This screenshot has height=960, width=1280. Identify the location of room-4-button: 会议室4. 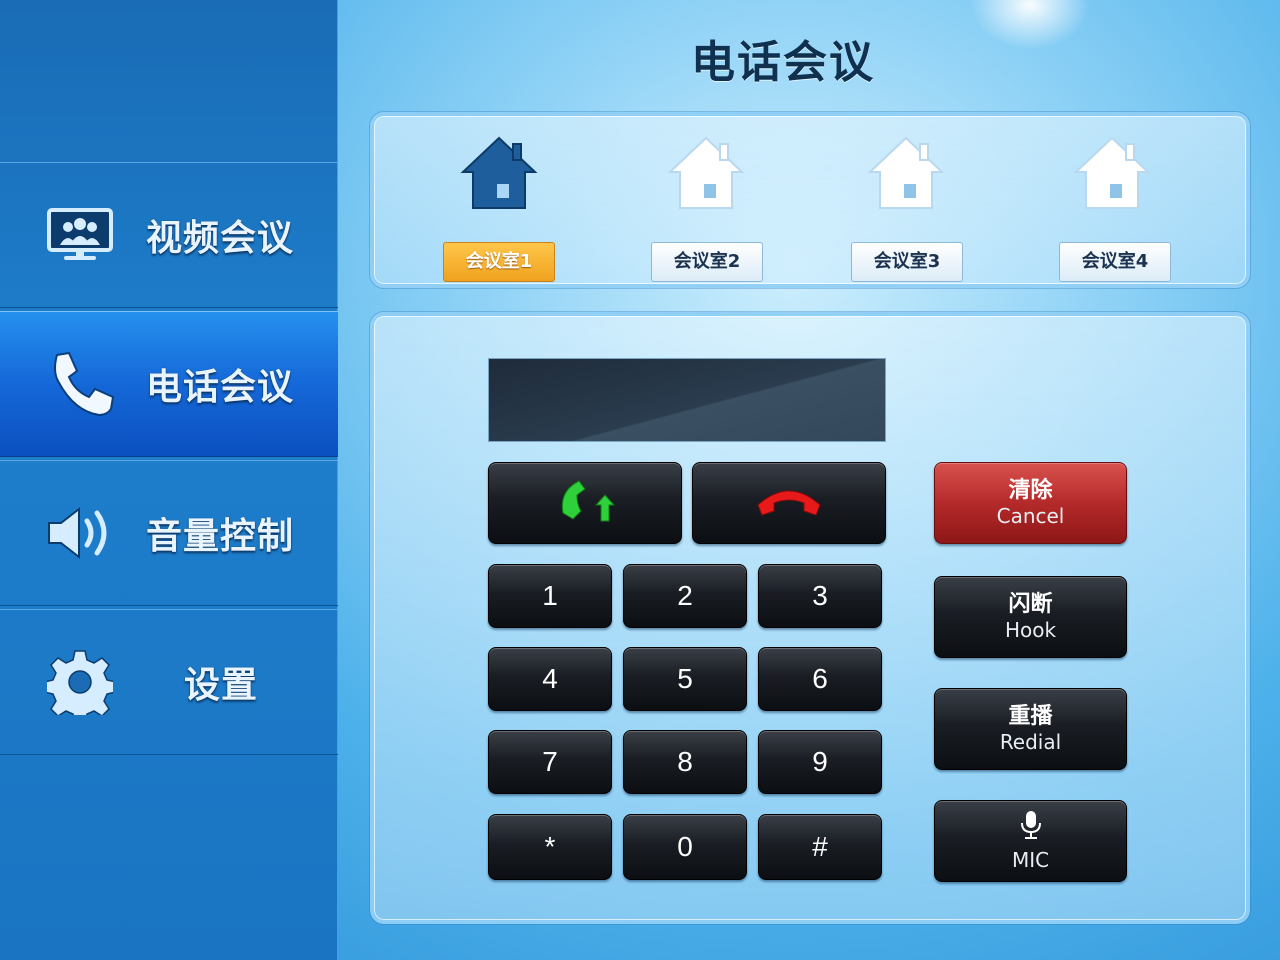
(1115, 262).